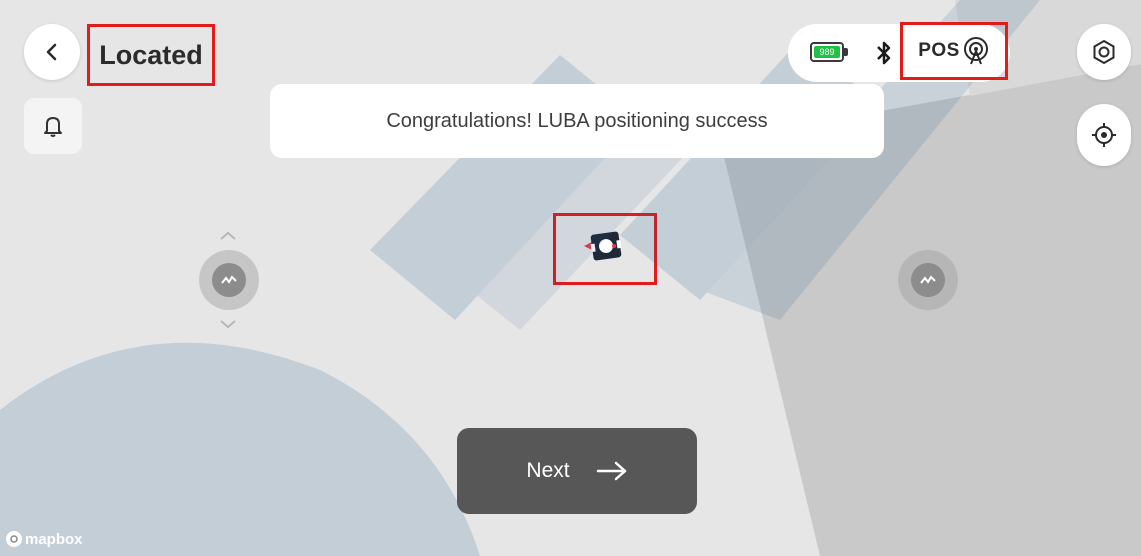 Image resolution: width=1141 pixels, height=556 pixels. What do you see at coordinates (54, 539) in the screenshot?
I see `mapbox-label: mapbox` at bounding box center [54, 539].